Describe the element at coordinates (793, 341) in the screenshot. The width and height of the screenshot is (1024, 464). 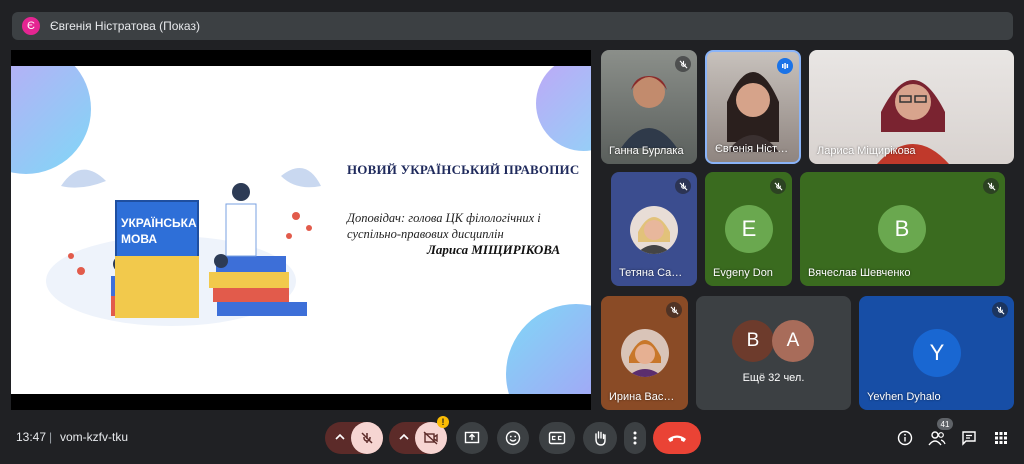
I see `participant-letter-avatar: A` at that location.